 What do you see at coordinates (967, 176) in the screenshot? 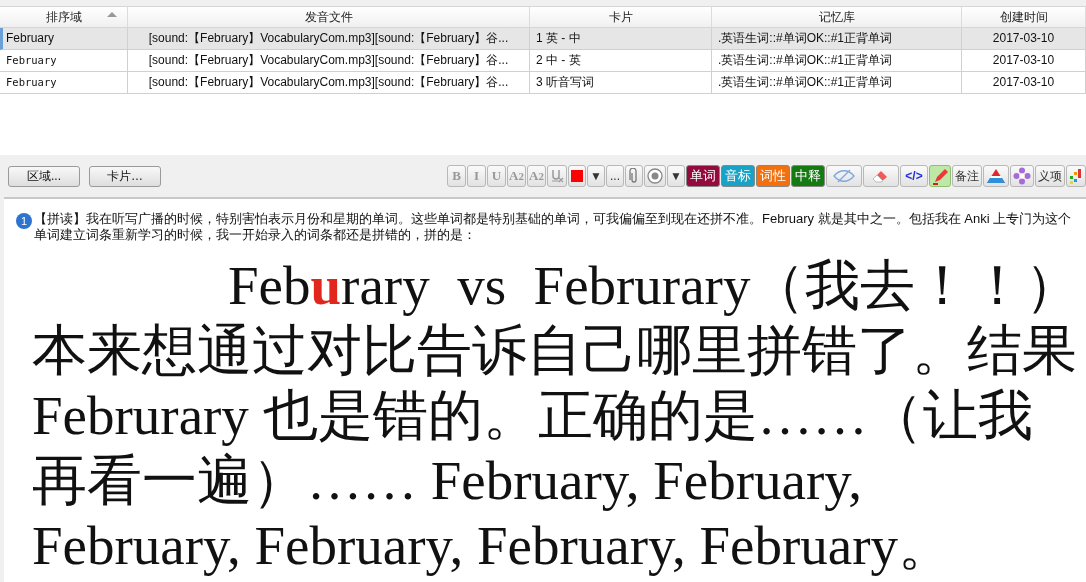
I see `toolbar-button: 备注` at bounding box center [967, 176].